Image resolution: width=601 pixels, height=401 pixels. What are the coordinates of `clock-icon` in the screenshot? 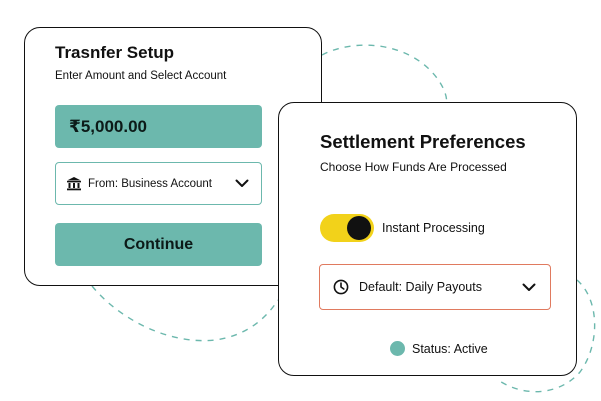 It's located at (341, 287).